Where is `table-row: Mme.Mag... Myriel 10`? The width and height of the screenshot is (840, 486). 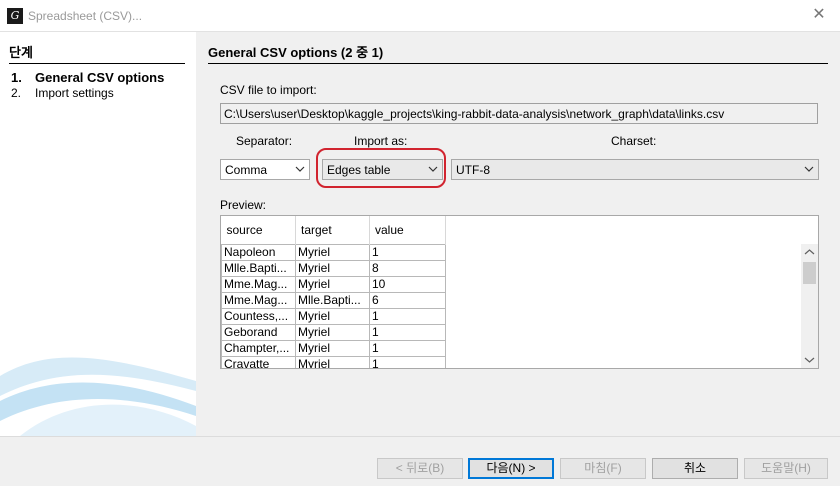
table-row: Mme.Mag... Myriel 10 is located at coordinates (333, 284).